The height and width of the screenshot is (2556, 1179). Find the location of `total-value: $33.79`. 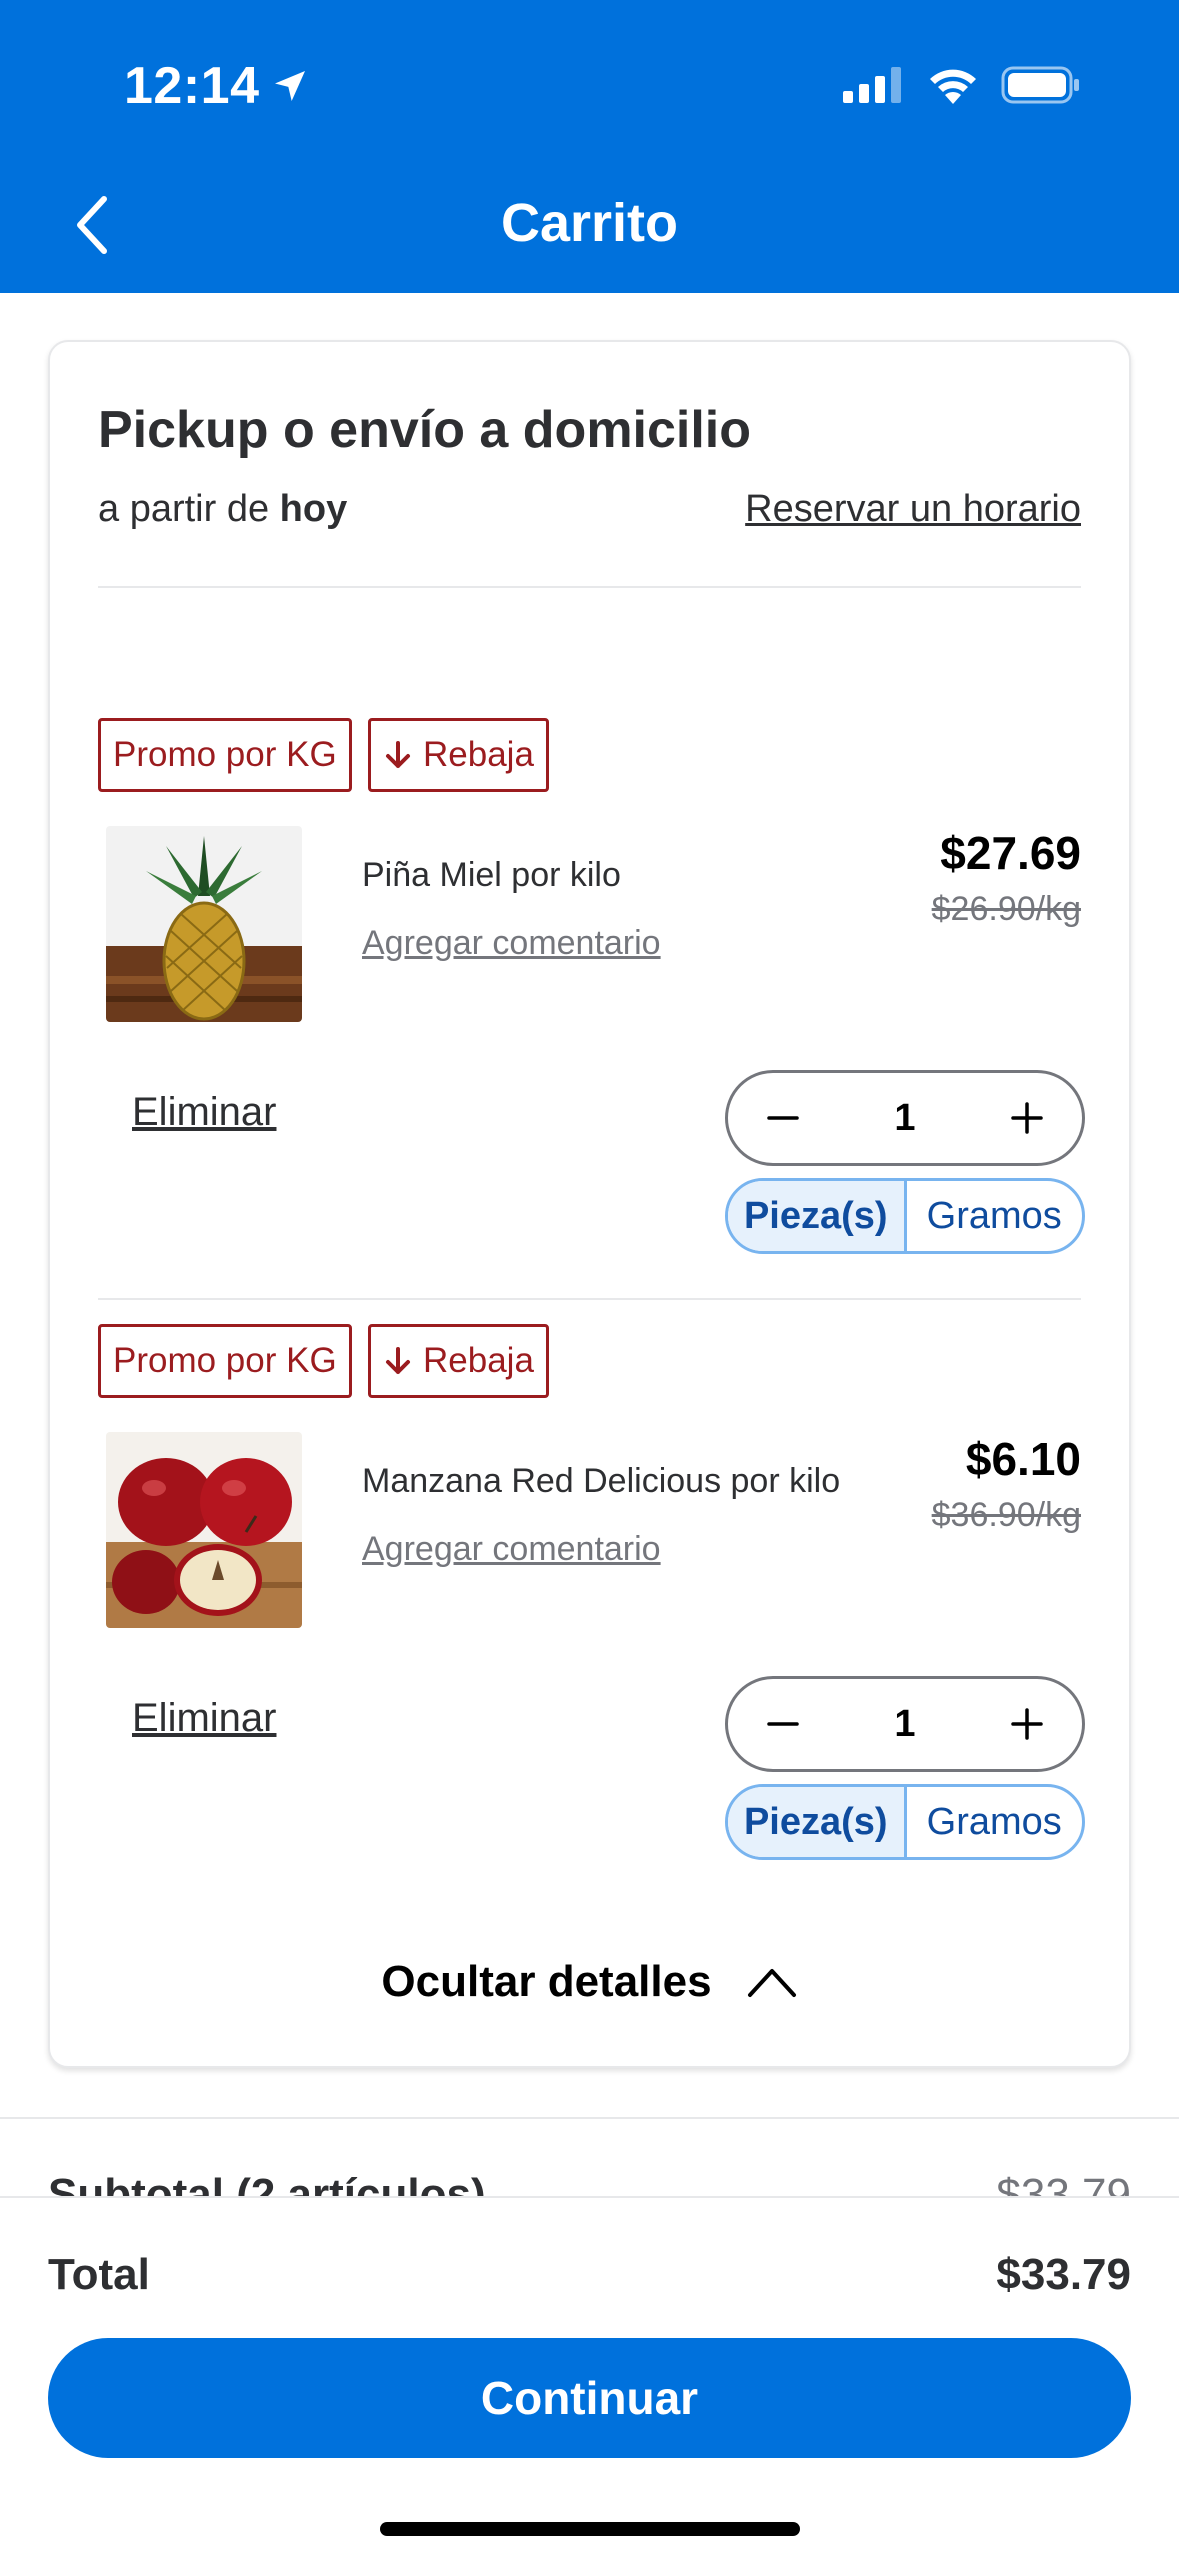

total-value: $33.79 is located at coordinates (1063, 2274).